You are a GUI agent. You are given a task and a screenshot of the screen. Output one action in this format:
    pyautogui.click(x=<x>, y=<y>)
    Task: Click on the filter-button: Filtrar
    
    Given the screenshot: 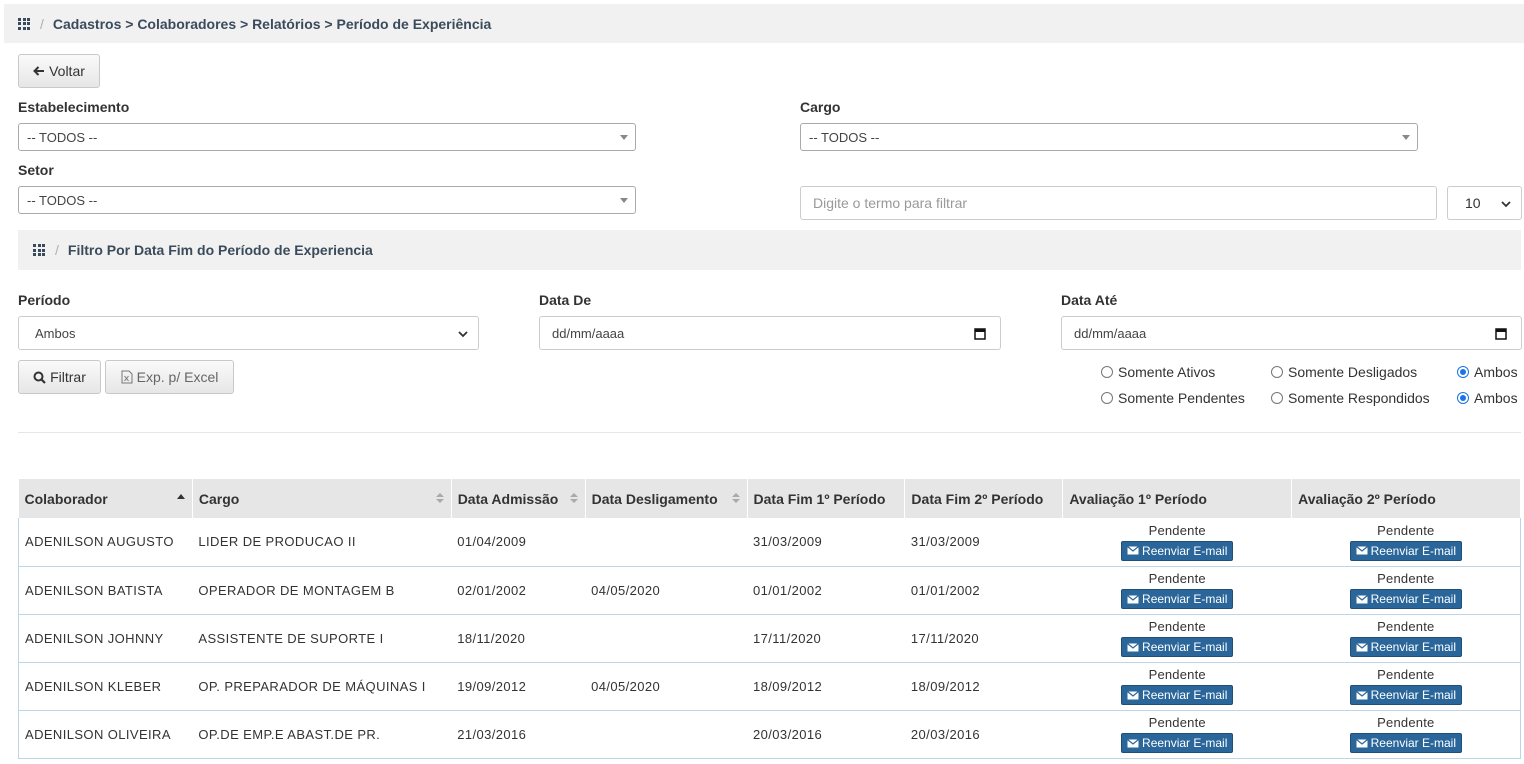 What is the action you would take?
    pyautogui.click(x=59, y=377)
    